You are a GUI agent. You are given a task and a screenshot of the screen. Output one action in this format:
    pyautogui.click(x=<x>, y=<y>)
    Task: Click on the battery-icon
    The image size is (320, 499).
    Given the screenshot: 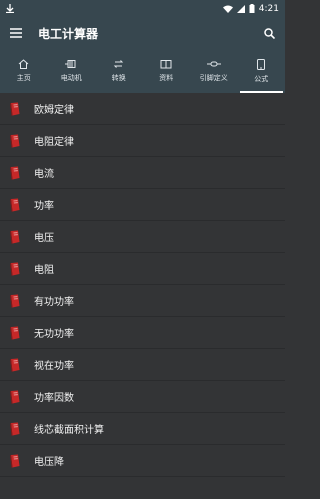 What is the action you would take?
    pyautogui.click(x=252, y=8)
    